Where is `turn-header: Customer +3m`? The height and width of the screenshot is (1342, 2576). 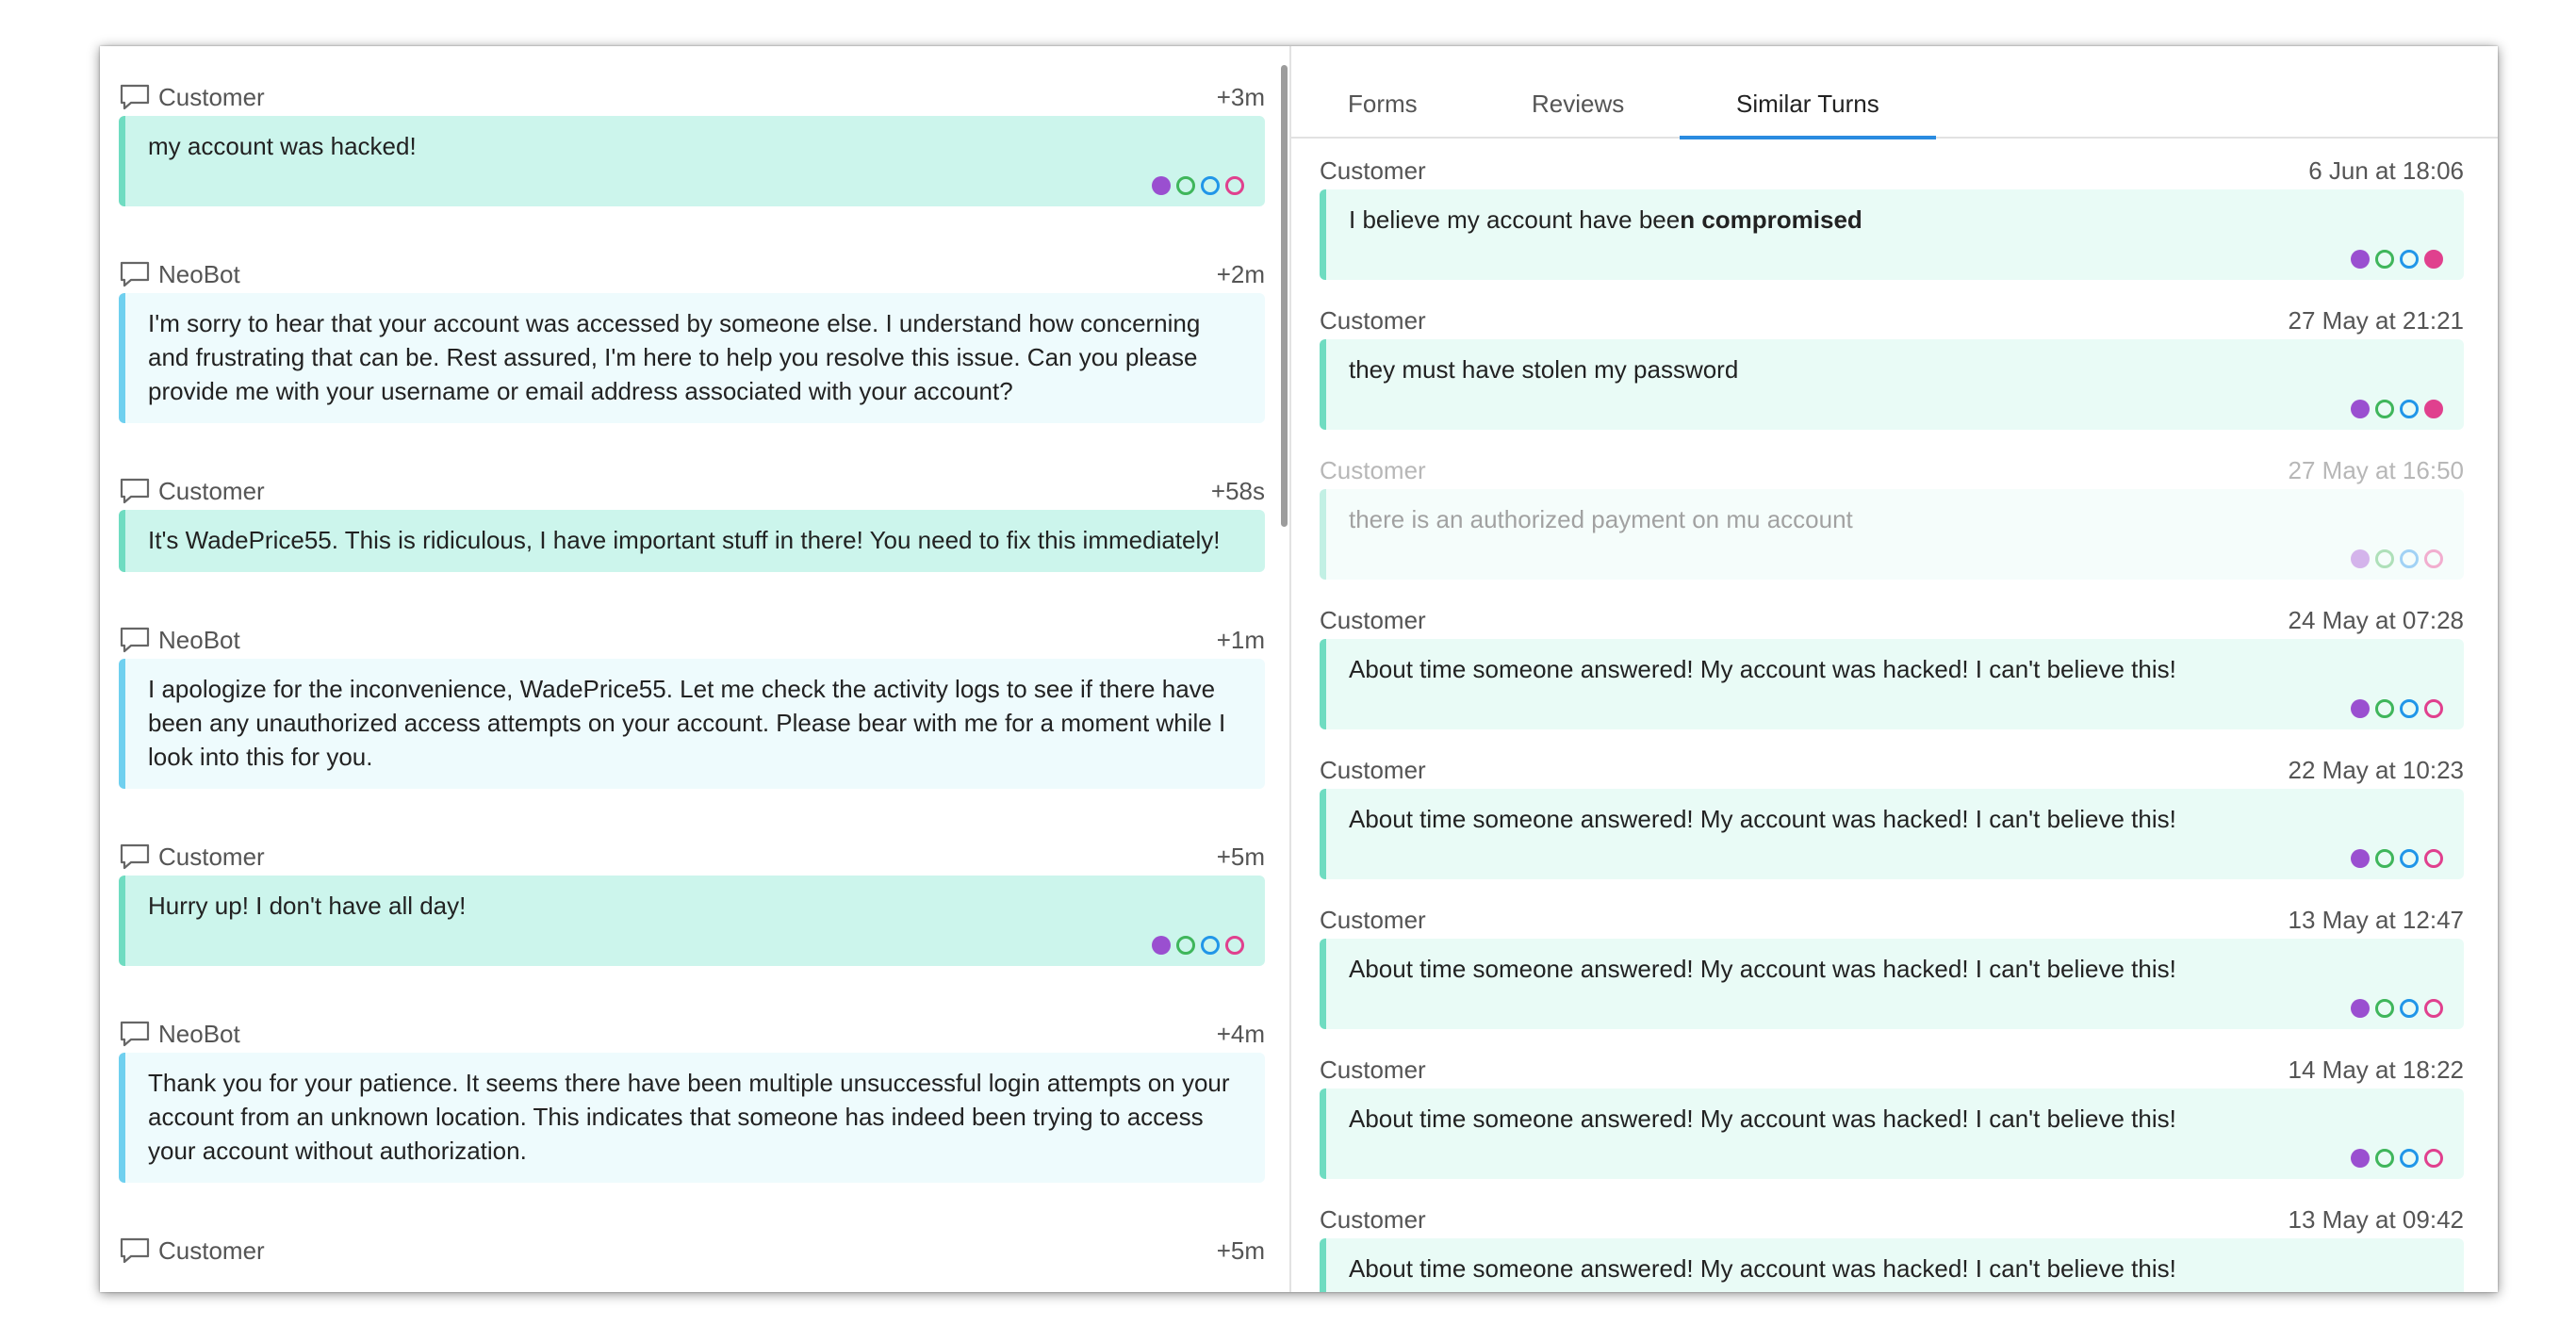 turn-header: Customer +3m is located at coordinates (692, 97).